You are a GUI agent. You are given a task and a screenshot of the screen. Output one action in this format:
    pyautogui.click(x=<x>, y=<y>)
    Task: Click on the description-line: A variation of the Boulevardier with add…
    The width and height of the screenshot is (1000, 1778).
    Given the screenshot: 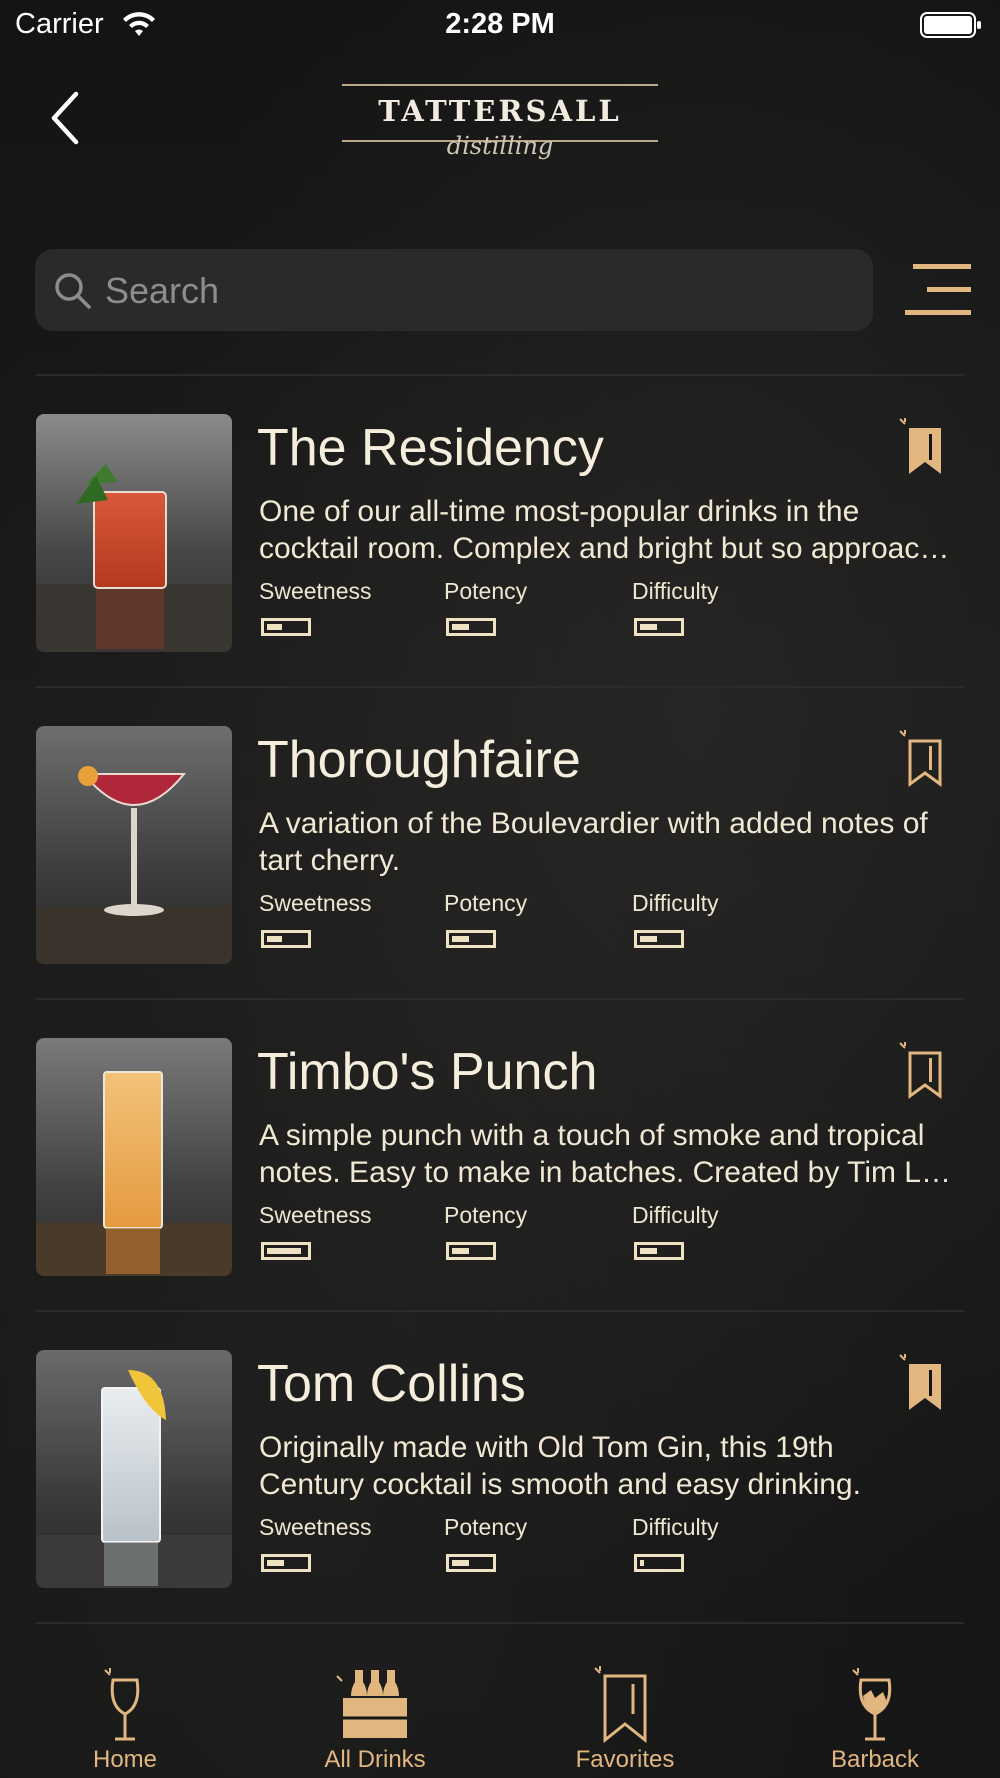 What is the action you would take?
    pyautogui.click(x=593, y=823)
    